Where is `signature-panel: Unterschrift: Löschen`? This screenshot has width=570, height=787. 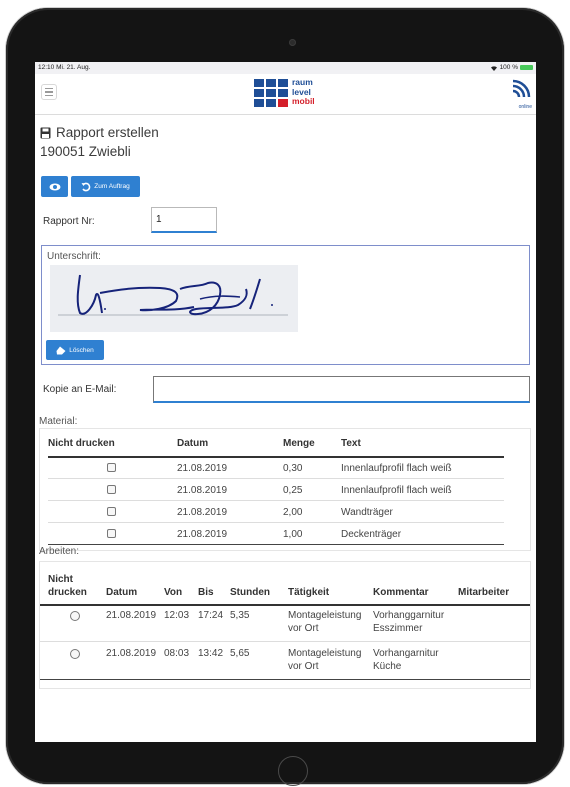 signature-panel: Unterschrift: Löschen is located at coordinates (285, 305).